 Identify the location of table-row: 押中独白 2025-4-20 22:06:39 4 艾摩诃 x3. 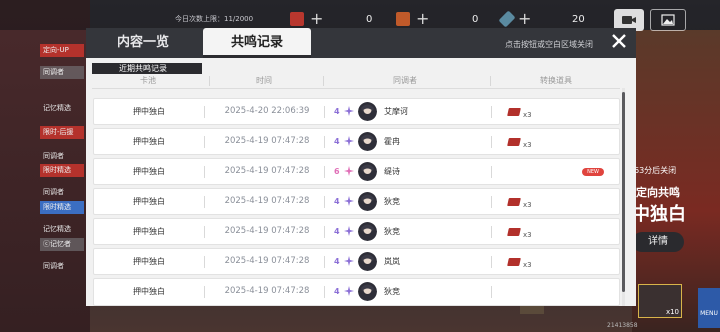
(356, 111).